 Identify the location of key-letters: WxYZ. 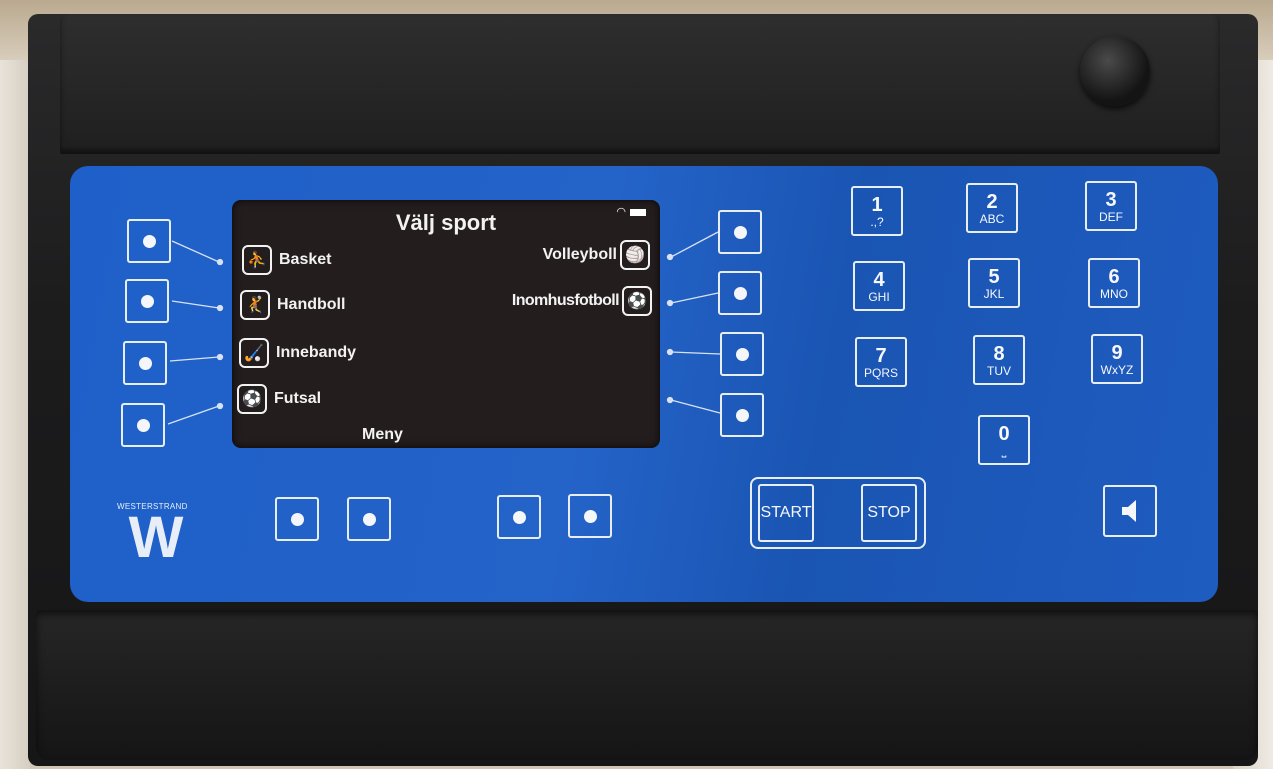
(1117, 370).